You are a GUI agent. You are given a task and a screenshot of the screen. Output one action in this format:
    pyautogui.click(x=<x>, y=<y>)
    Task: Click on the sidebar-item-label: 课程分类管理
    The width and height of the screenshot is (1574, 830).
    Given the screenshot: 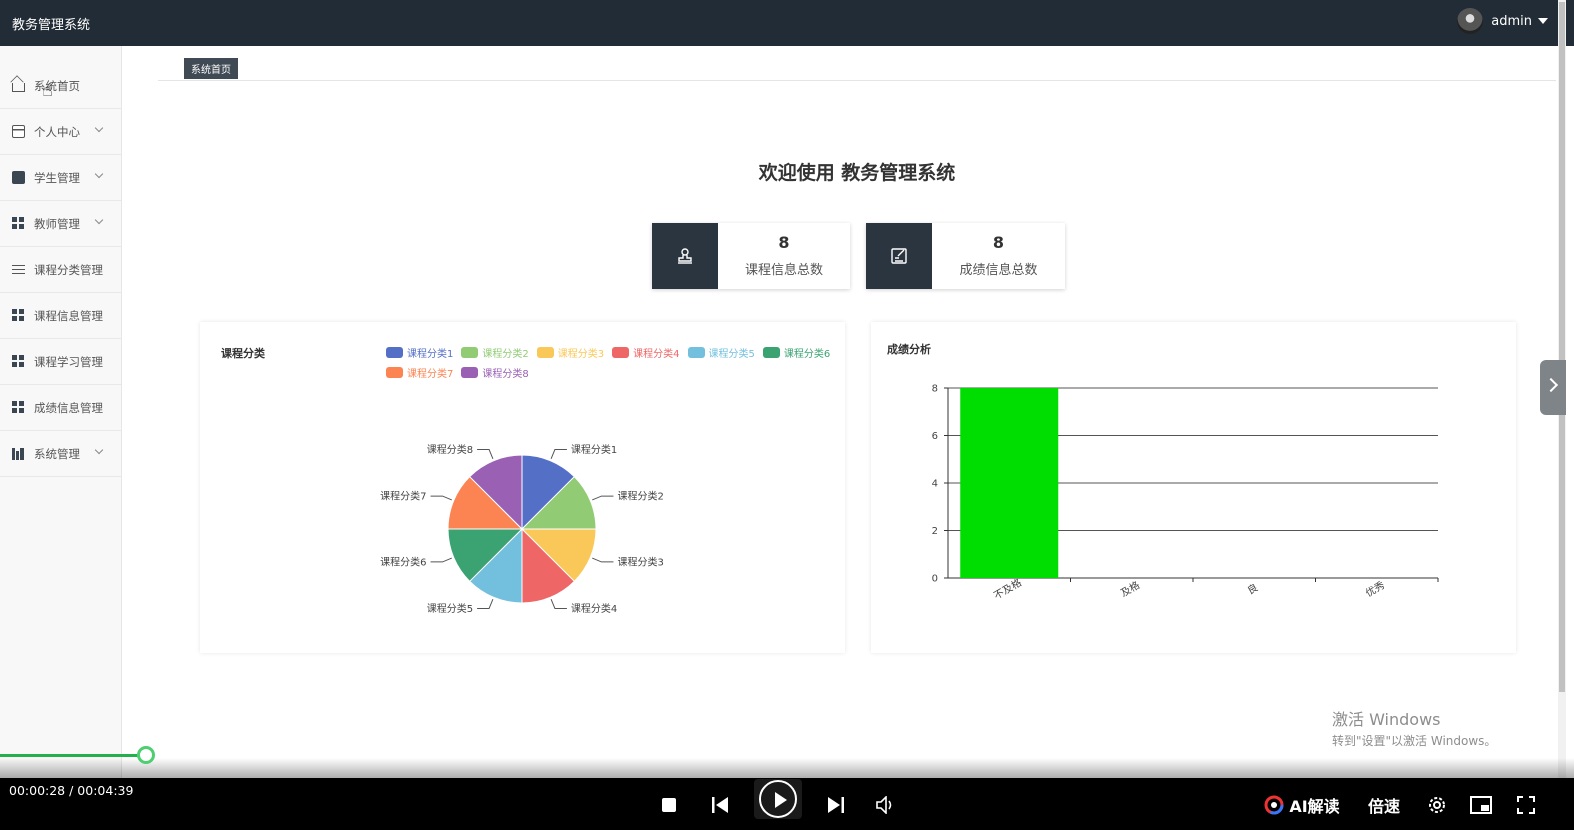 What is the action you would take?
    pyautogui.click(x=68, y=269)
    